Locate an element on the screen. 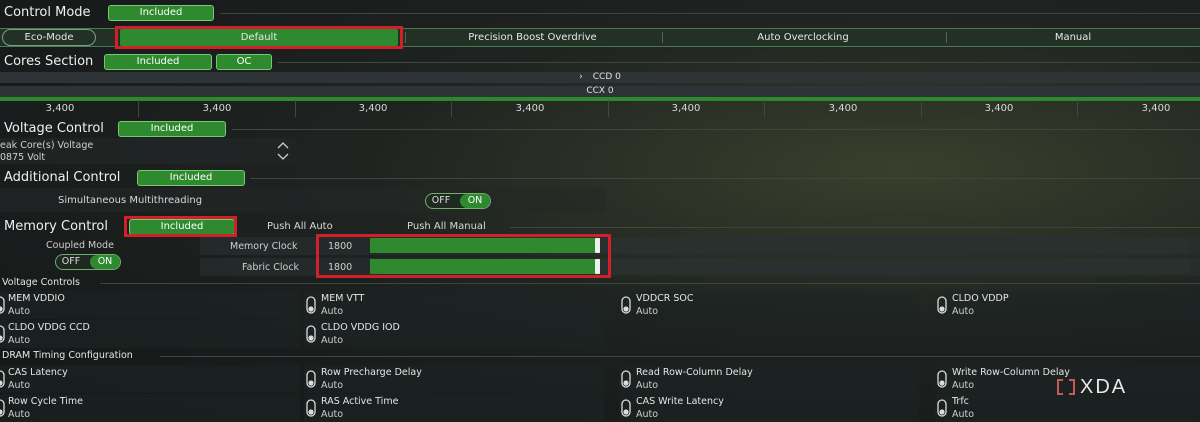  setting-item: VDDCR SOC Auto is located at coordinates (769, 305).